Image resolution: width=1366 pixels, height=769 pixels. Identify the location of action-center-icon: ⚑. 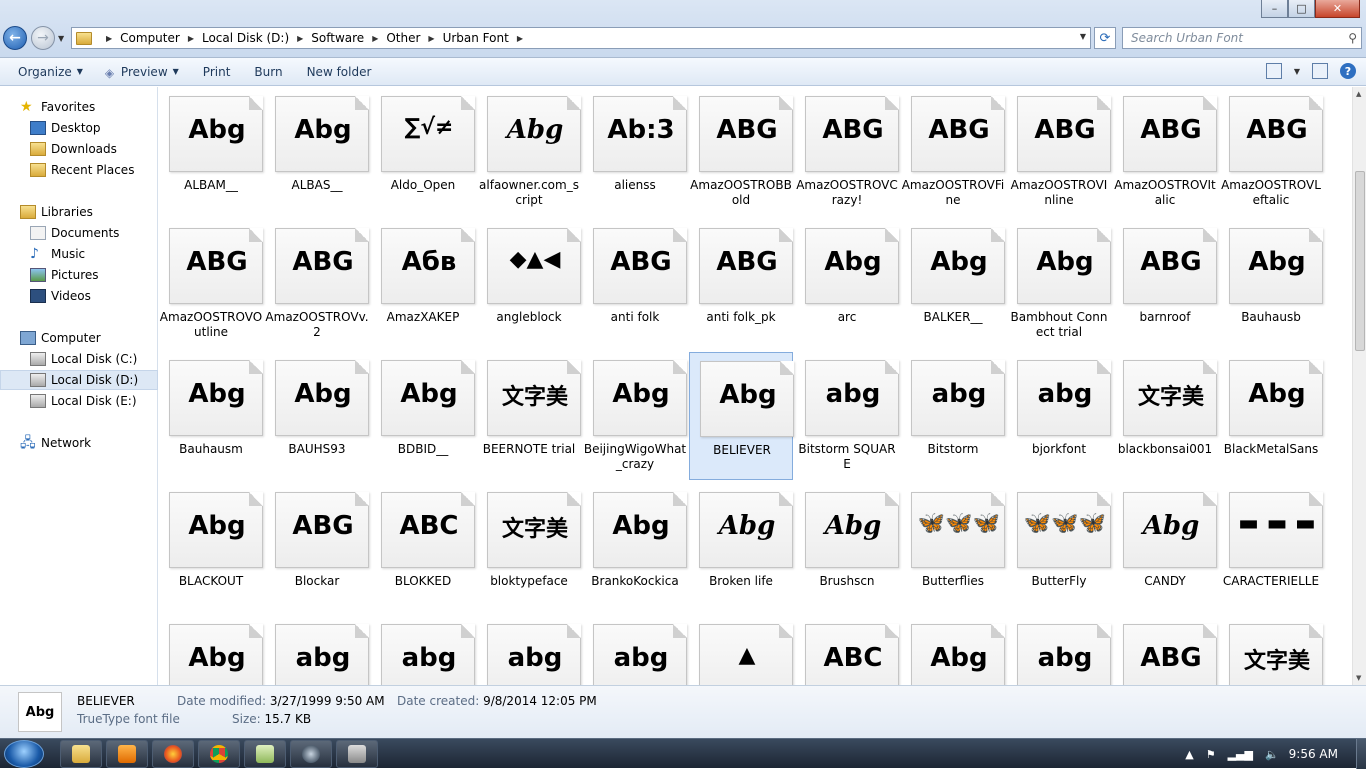
(1211, 754).